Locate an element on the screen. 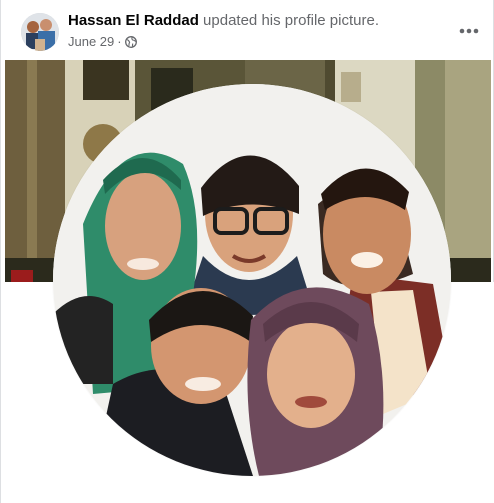 This screenshot has width=494, height=503. globe-icon is located at coordinates (130, 41).